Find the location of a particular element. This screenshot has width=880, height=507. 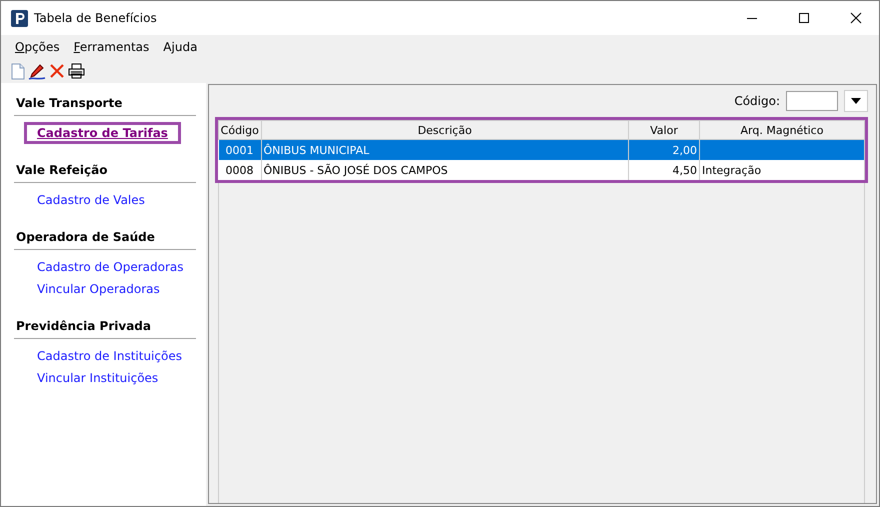

menu-item: Ajuda is located at coordinates (180, 47).